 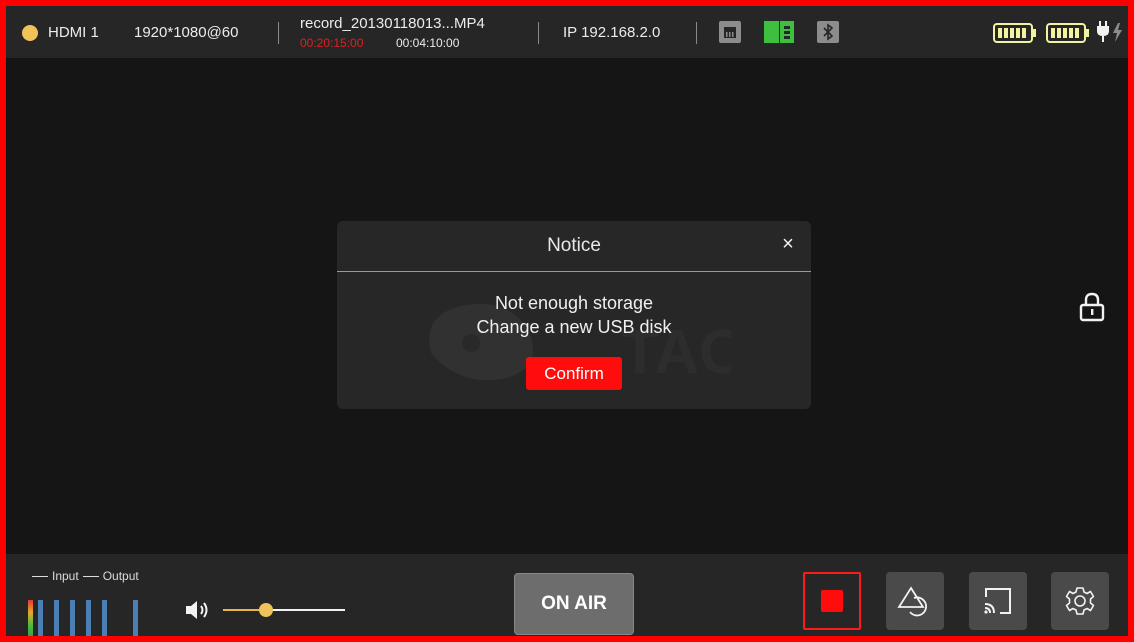 I want to click on volume-icon, so click(x=199, y=610).